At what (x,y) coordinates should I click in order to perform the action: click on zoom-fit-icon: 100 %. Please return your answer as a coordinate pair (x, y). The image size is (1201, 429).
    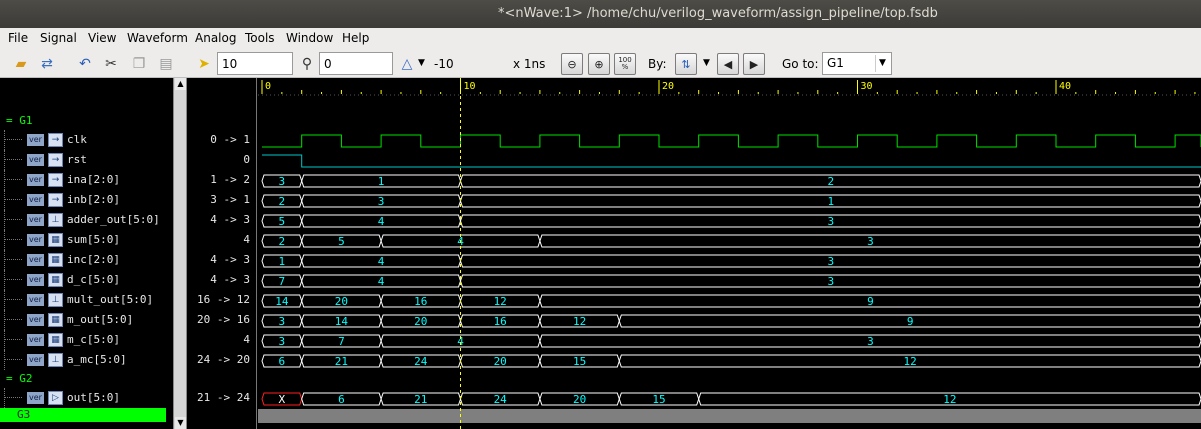
    Looking at the image, I should click on (625, 64).